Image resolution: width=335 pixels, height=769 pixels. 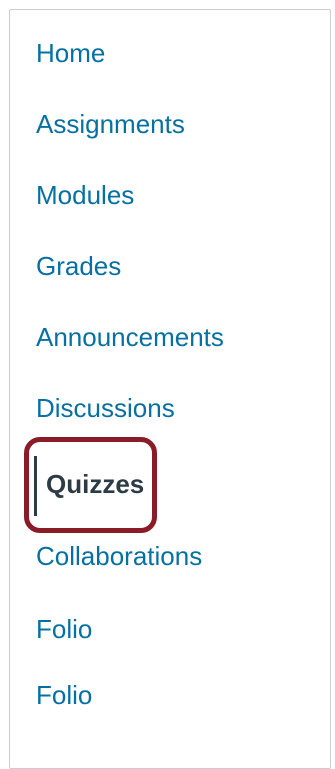 What do you see at coordinates (105, 408) in the screenshot?
I see `nav-link-discussions: Discussions` at bounding box center [105, 408].